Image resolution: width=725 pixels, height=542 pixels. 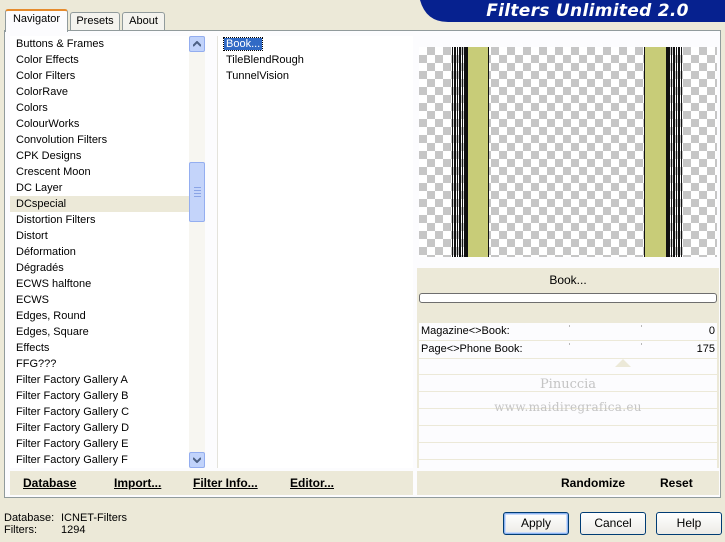 What do you see at coordinates (107, 396) in the screenshot?
I see `category-item: Filter Factory Gallery B` at bounding box center [107, 396].